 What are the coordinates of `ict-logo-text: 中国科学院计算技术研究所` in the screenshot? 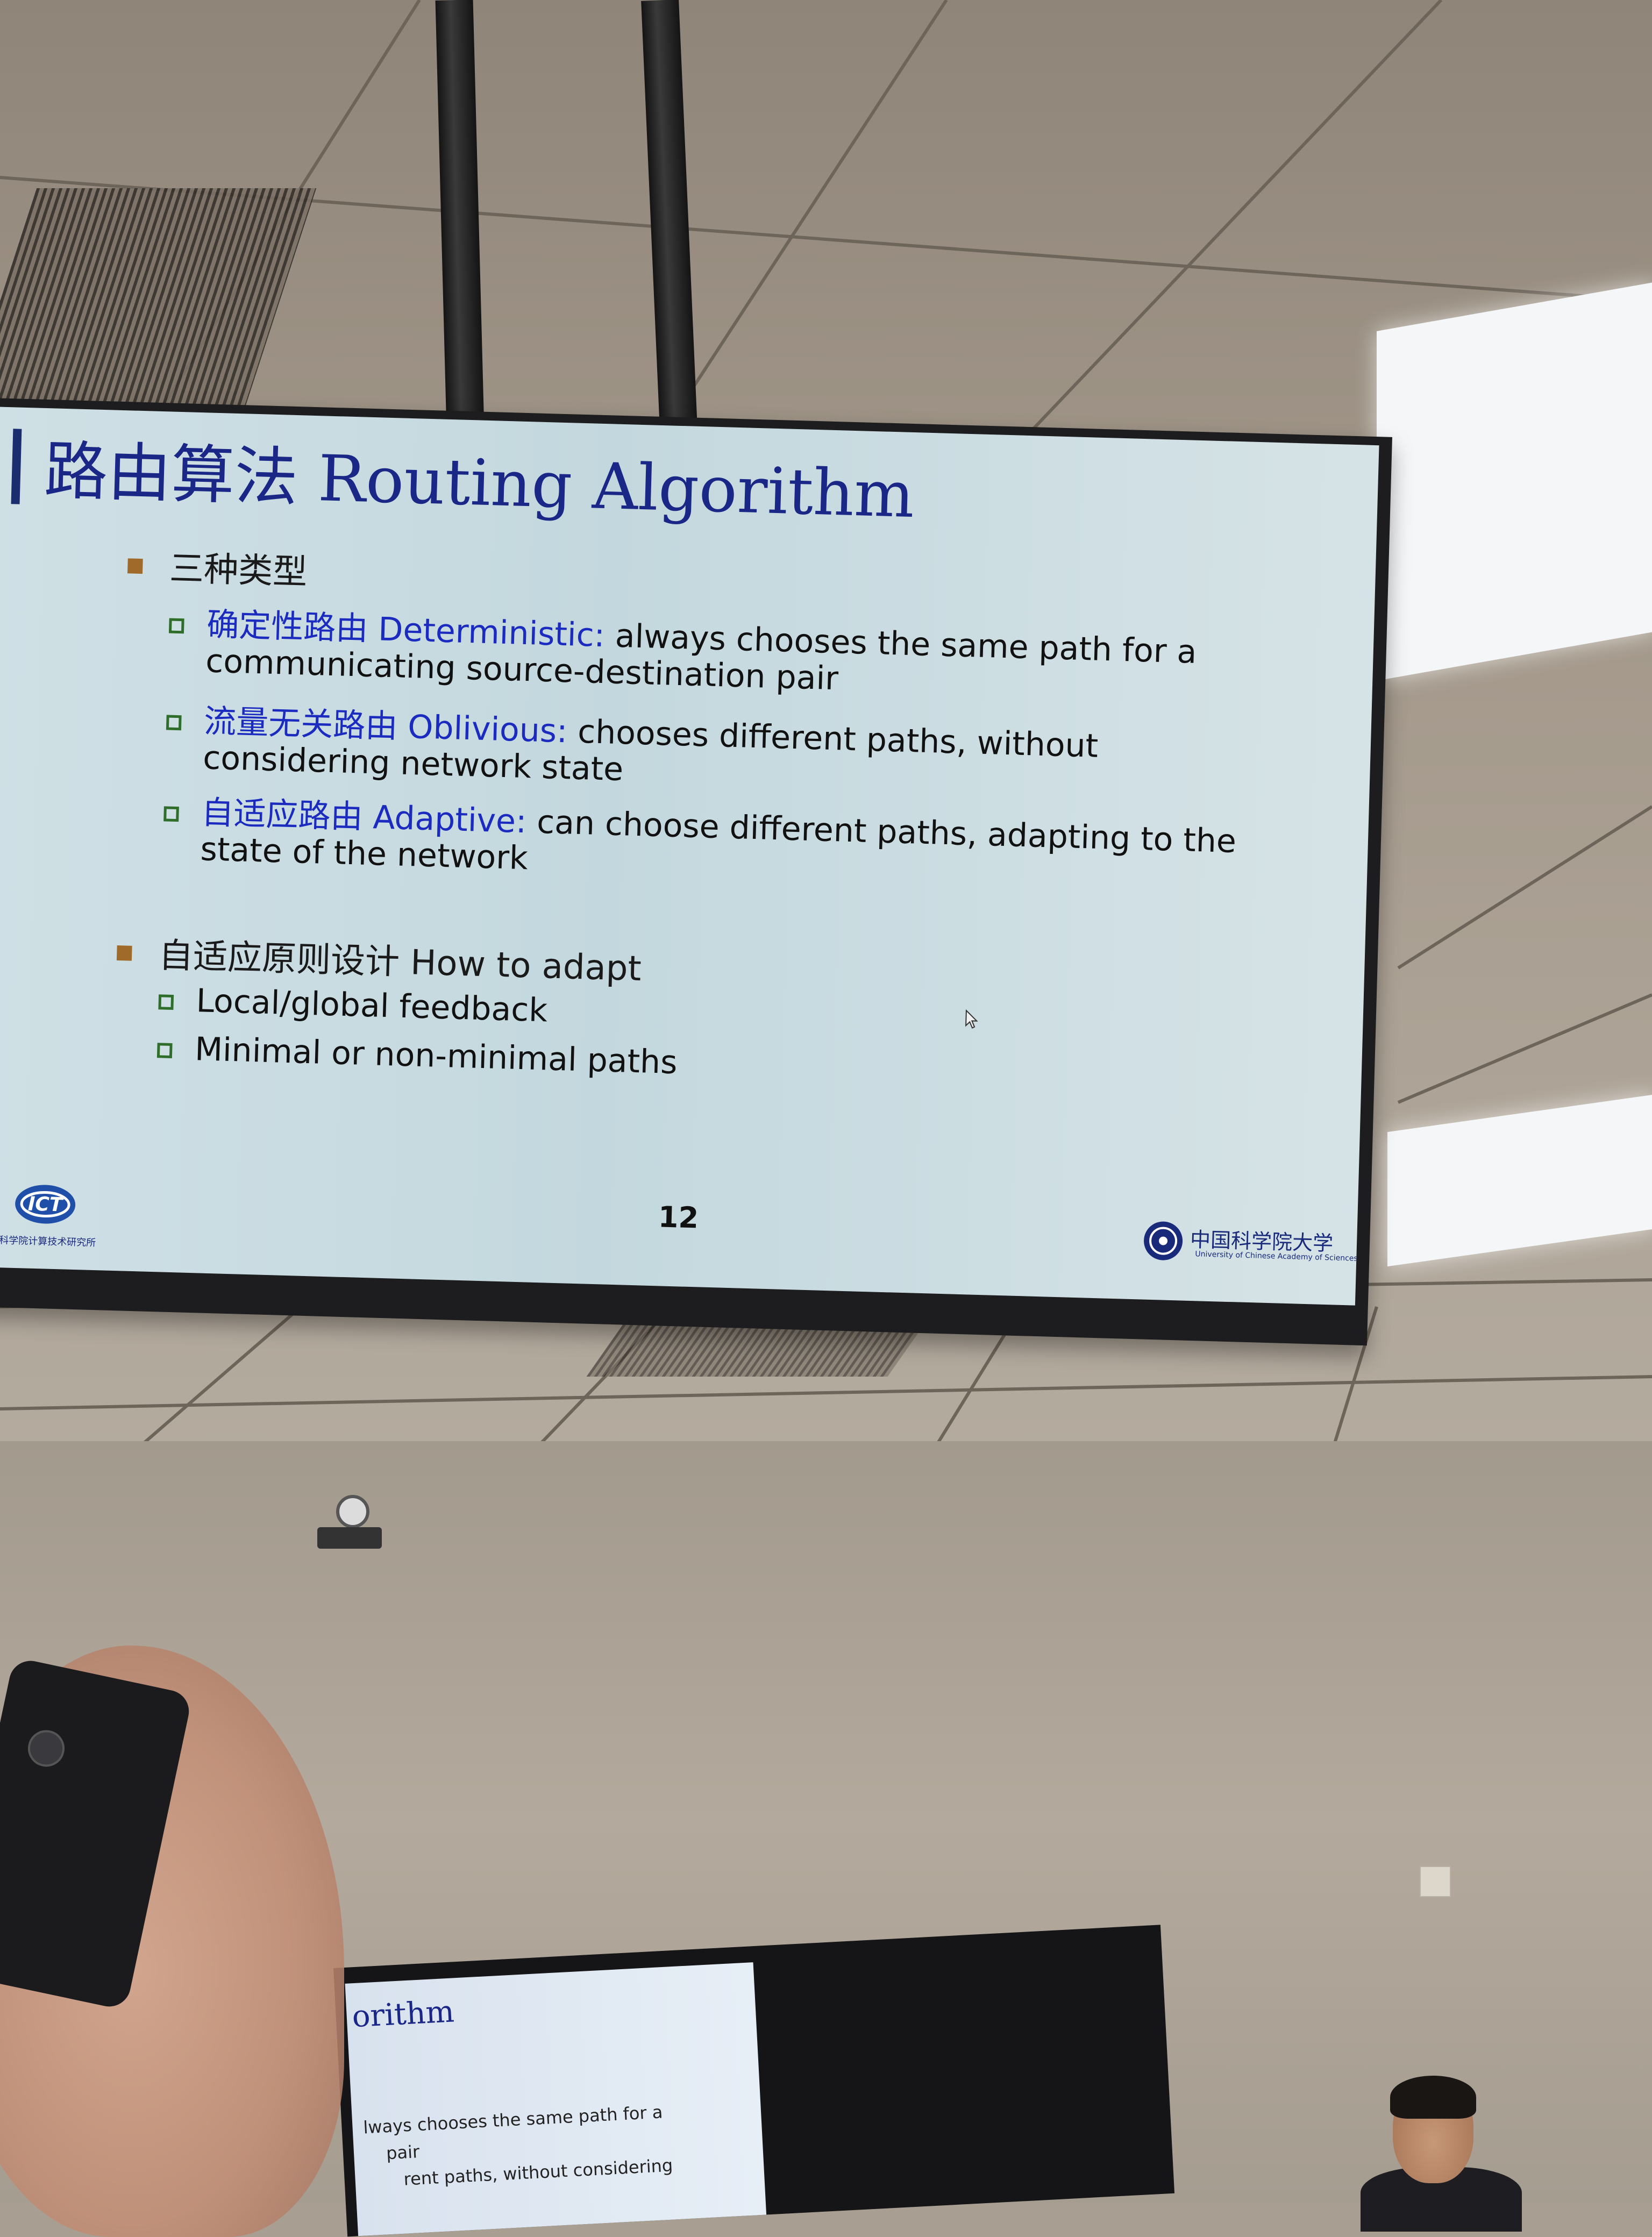 It's located at (48, 1242).